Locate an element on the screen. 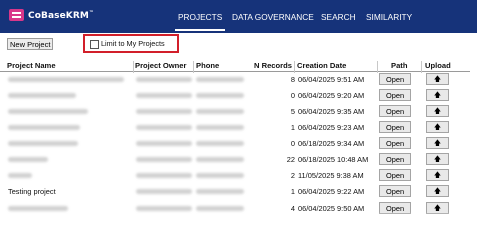 The width and height of the screenshot is (477, 240). creation-date-cell: 06/18/2025 10:48 AM is located at coordinates (333, 159).